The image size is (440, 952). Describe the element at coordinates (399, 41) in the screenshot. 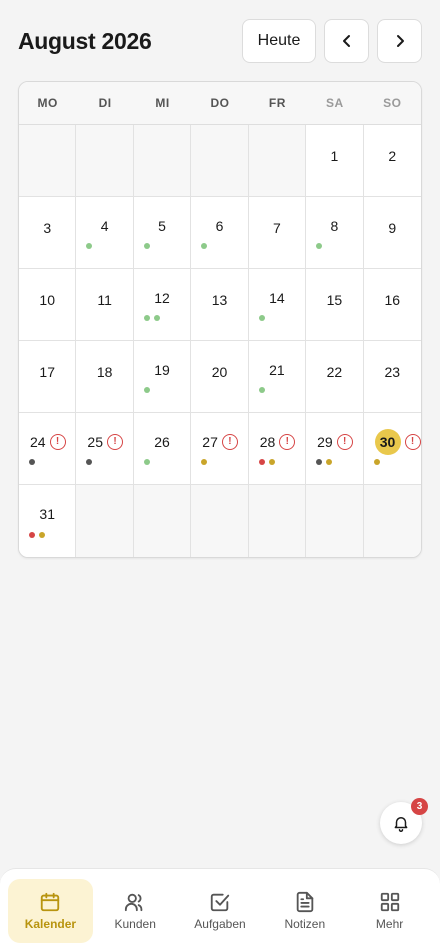

I see `next-month-button` at that location.